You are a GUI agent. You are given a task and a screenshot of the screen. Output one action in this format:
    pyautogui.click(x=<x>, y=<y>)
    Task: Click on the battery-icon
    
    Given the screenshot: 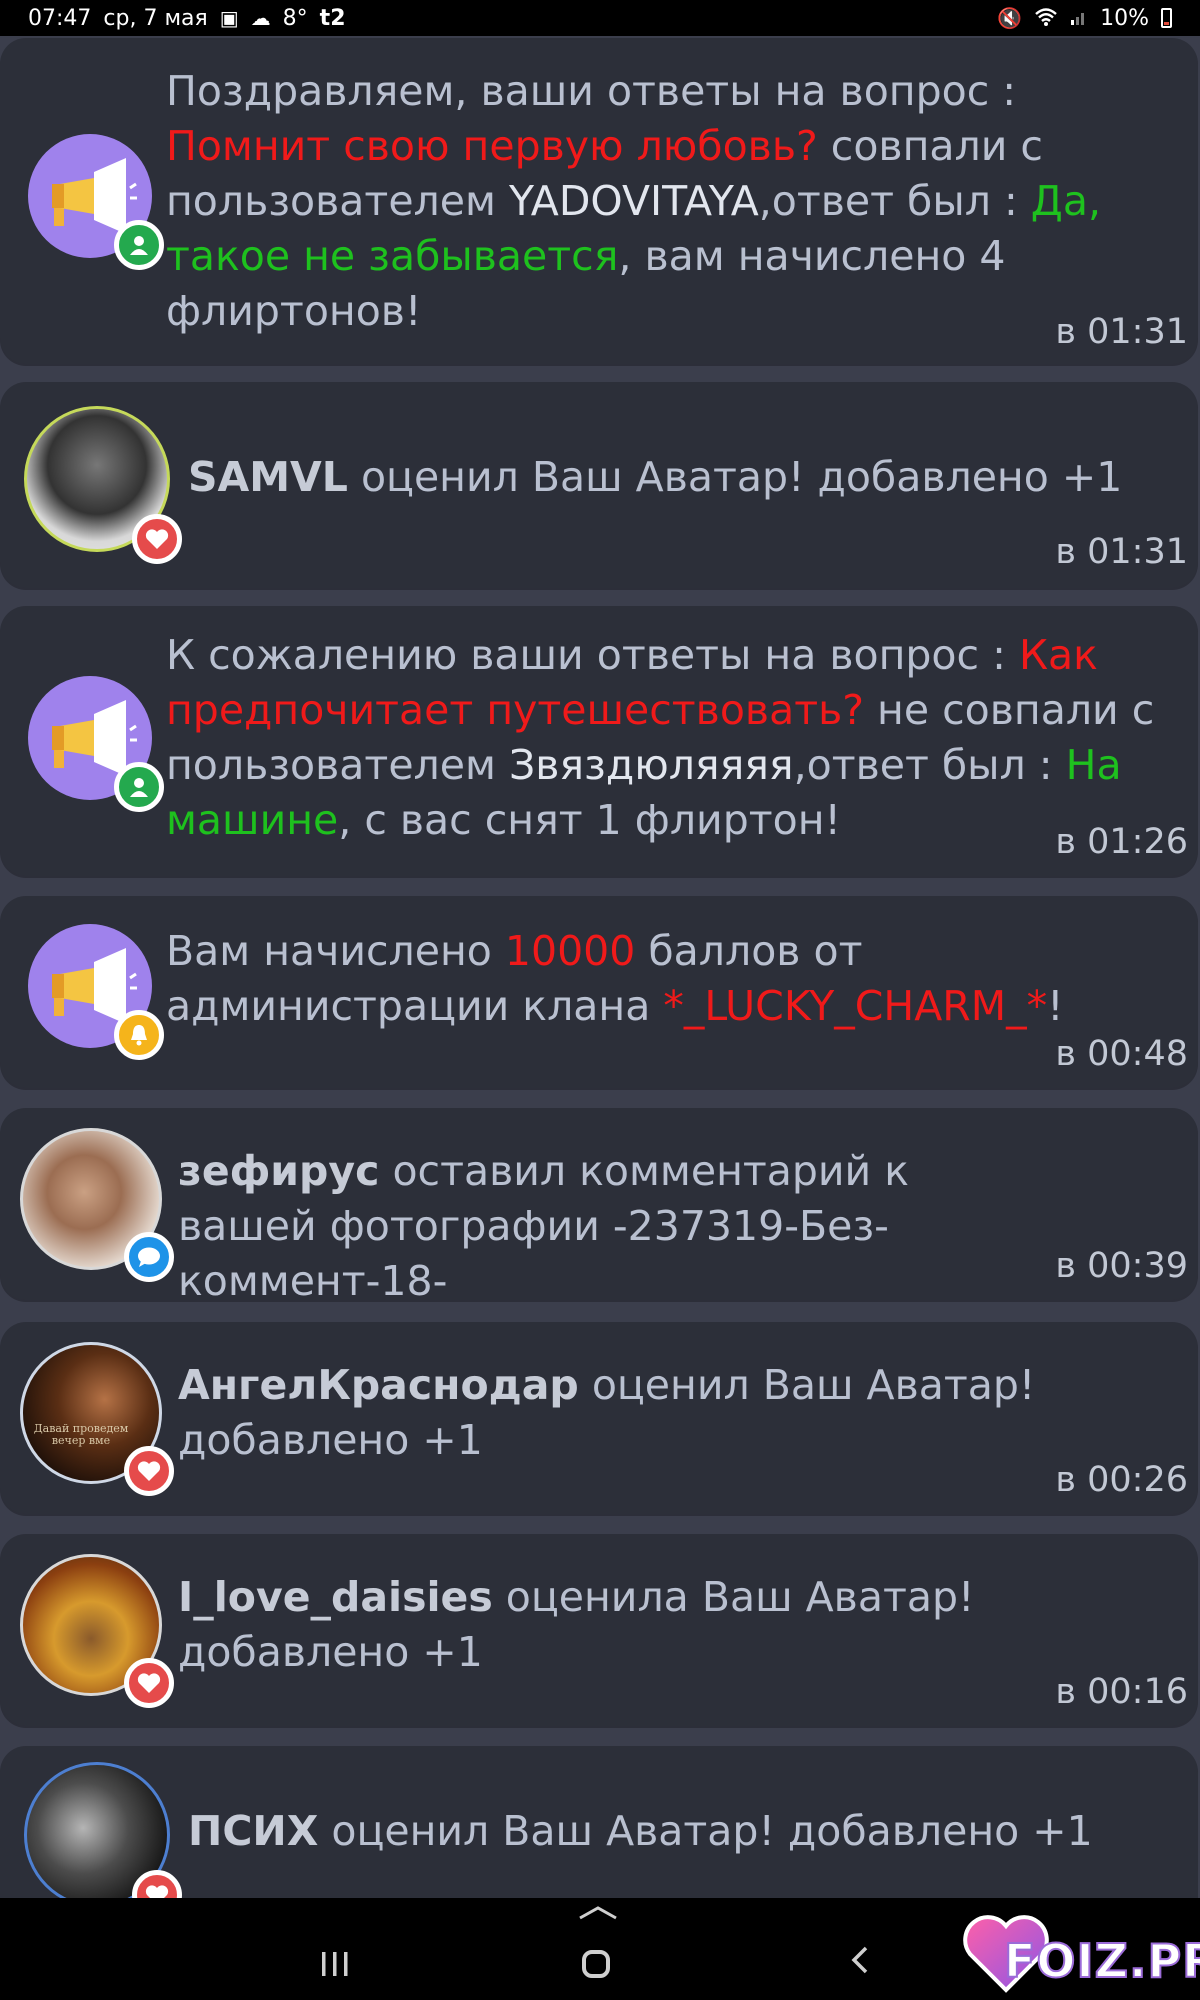 What is the action you would take?
    pyautogui.click(x=1166, y=18)
    